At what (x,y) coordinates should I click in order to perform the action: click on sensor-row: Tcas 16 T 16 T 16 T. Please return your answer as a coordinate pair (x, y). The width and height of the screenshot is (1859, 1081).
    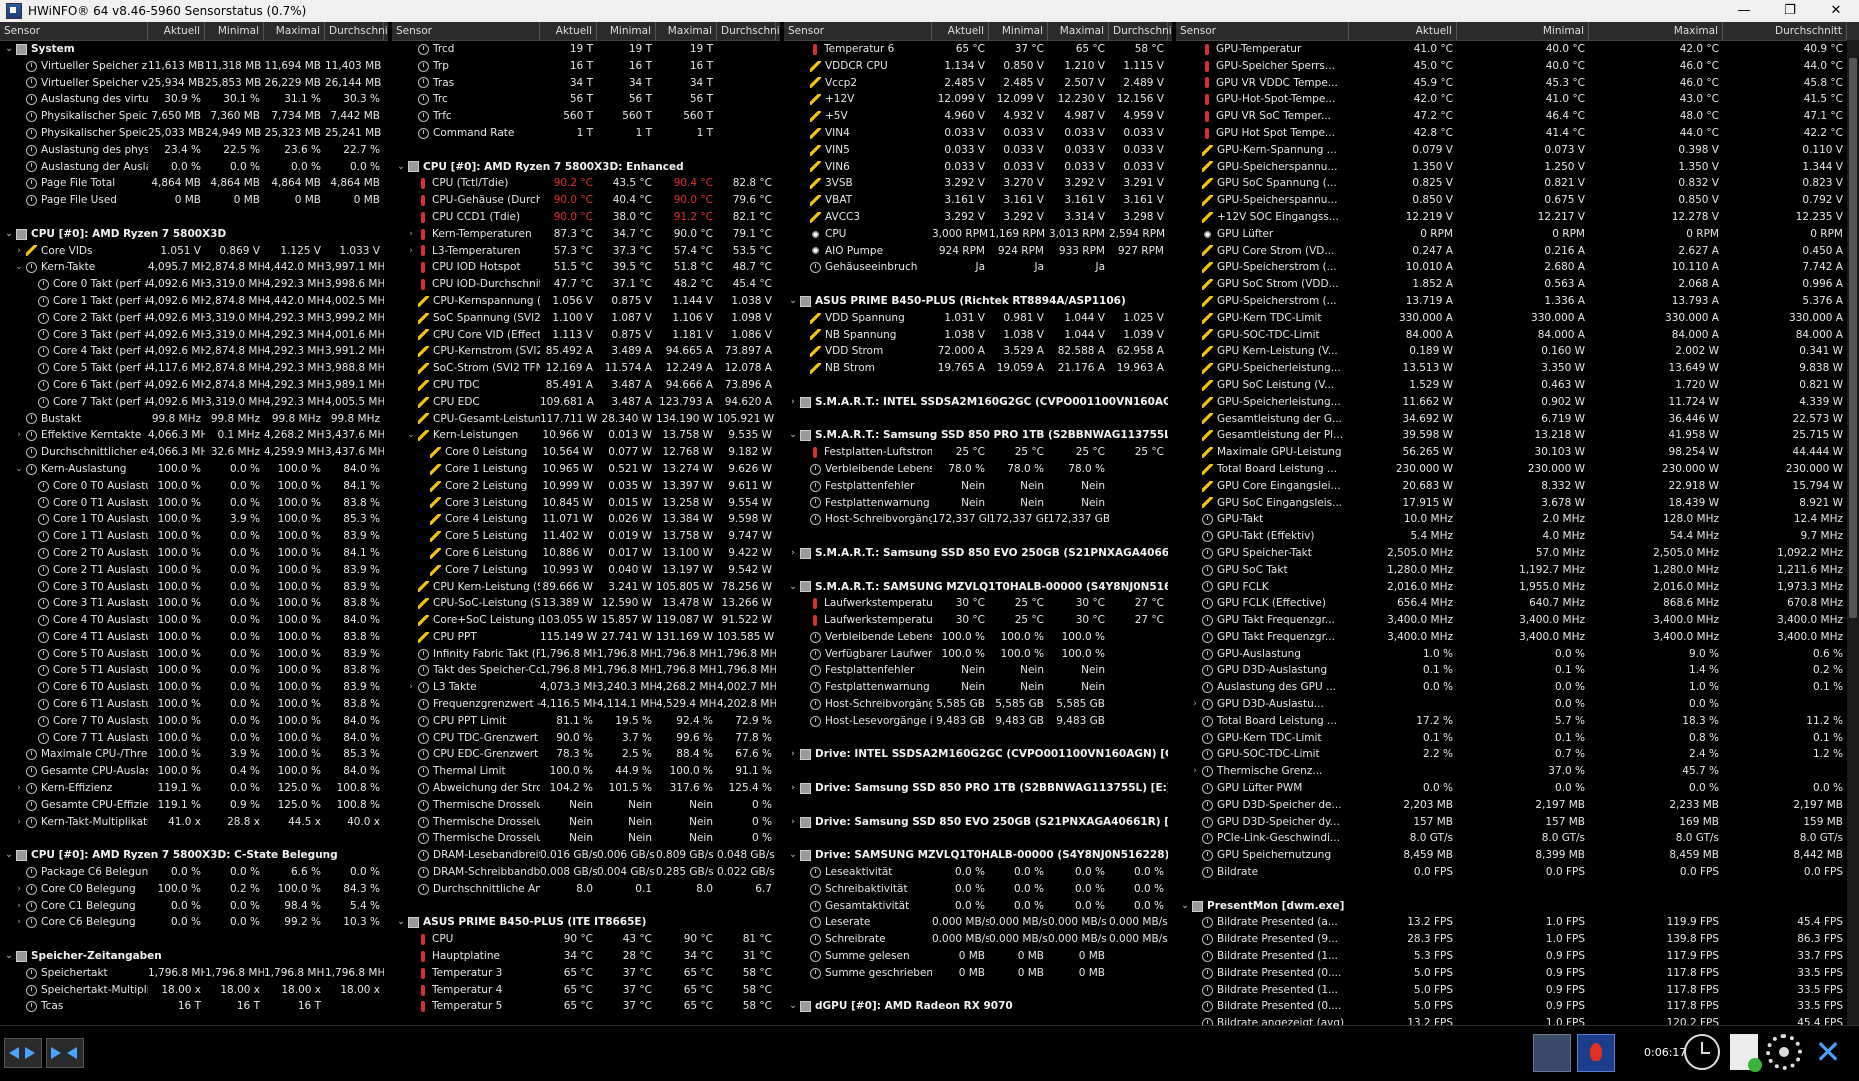
    Looking at the image, I should click on (194, 1006).